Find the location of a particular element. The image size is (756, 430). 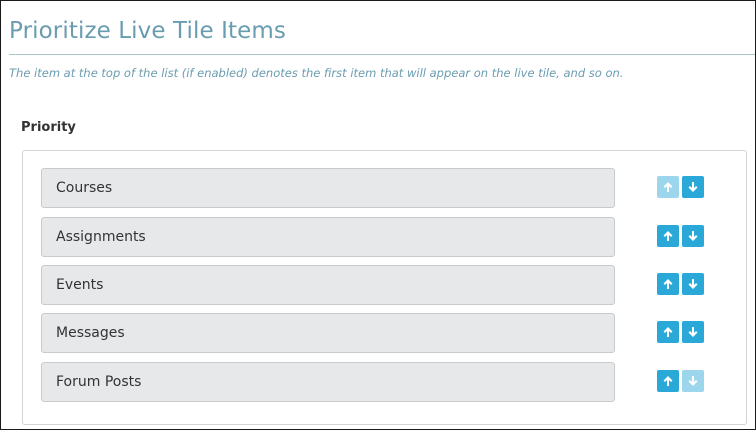

priority-item-courses: Courses is located at coordinates (384, 188).